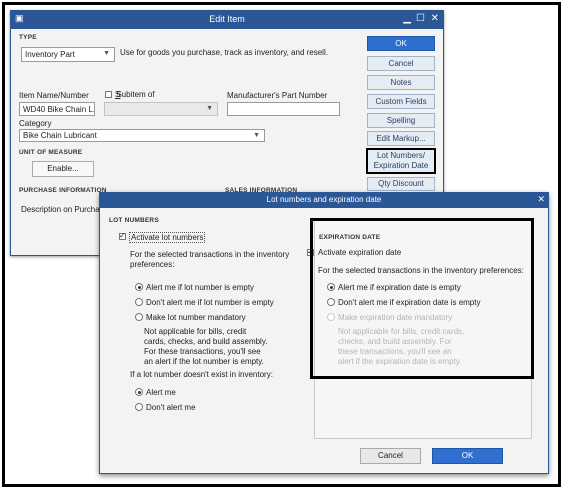 The width and height of the screenshot is (563, 489). What do you see at coordinates (139, 392) in the screenshot?
I see `lot-alert-me-radio` at bounding box center [139, 392].